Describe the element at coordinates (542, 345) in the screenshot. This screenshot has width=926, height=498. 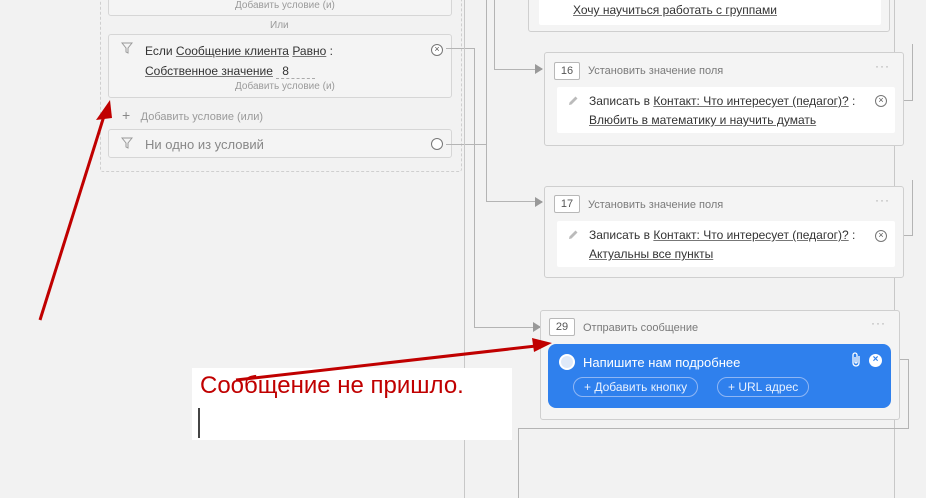
I see `red-arrowhead-bottom-icon` at that location.